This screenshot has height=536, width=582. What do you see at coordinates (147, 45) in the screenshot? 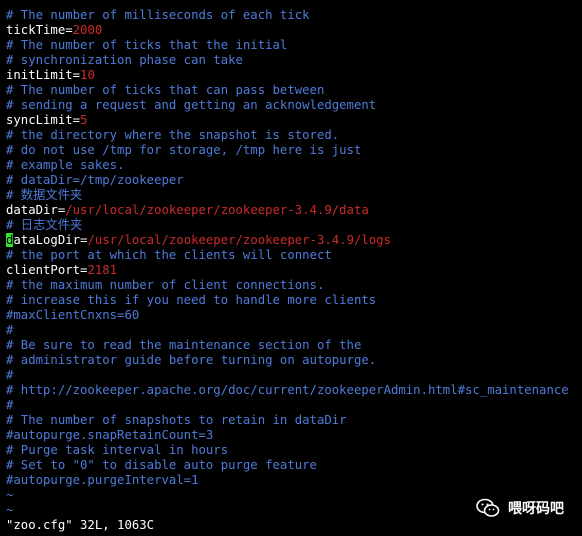
I see `comment-text: # The number of ticks that the initial` at bounding box center [147, 45].